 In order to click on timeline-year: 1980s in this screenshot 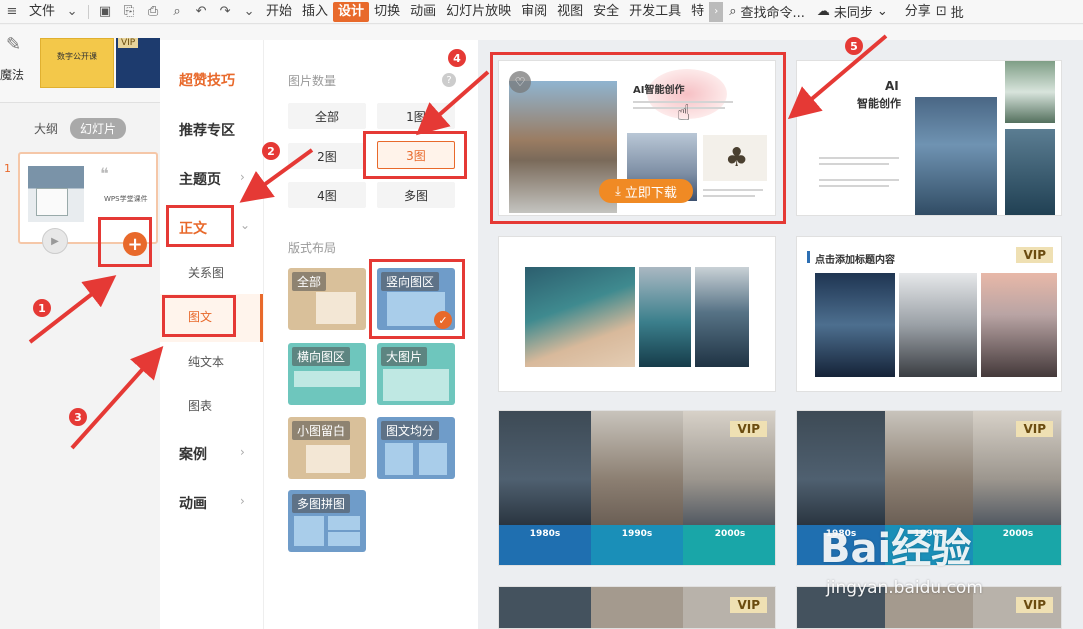, I will do `click(545, 534)`.